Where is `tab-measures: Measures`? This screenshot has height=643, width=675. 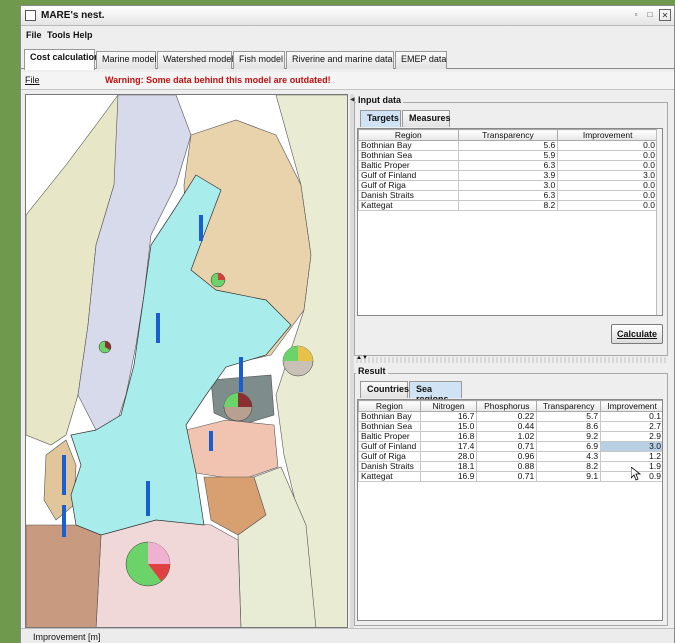
tab-measures: Measures is located at coordinates (426, 118).